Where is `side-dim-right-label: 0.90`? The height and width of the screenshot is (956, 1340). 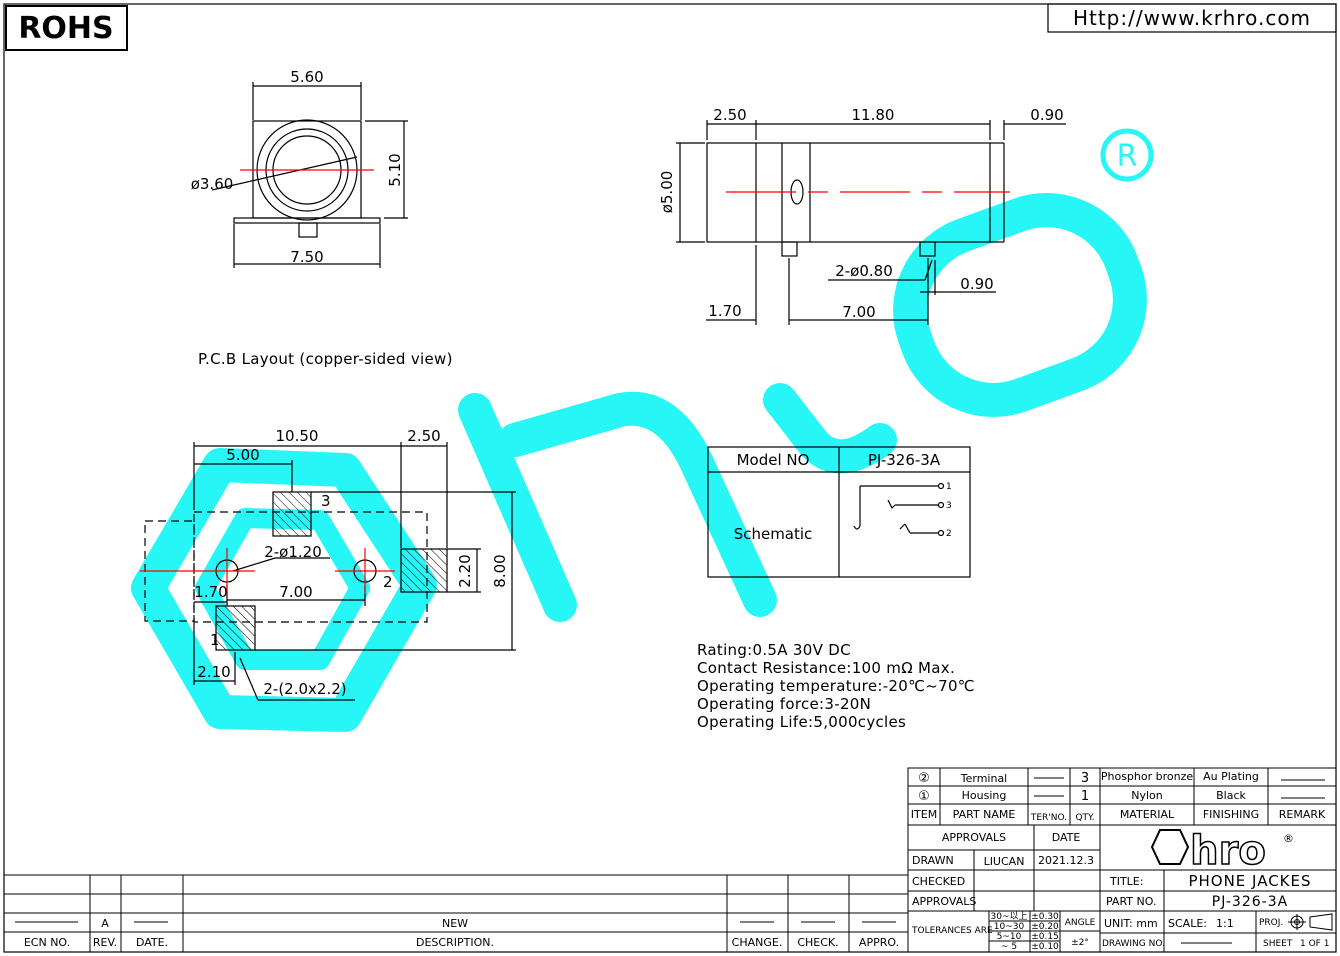
side-dim-right-label: 0.90 is located at coordinates (1046, 115).